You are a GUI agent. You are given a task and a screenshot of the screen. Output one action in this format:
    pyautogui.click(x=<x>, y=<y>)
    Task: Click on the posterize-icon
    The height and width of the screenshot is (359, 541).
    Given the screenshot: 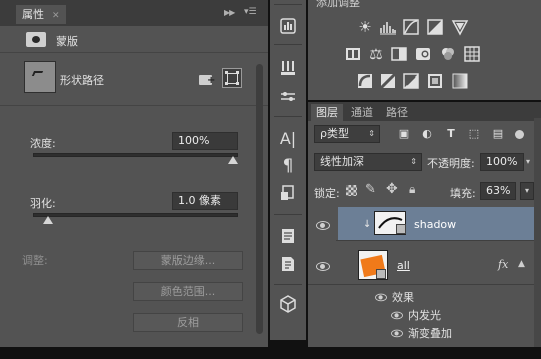 What is the action you would take?
    pyautogui.click(x=388, y=81)
    